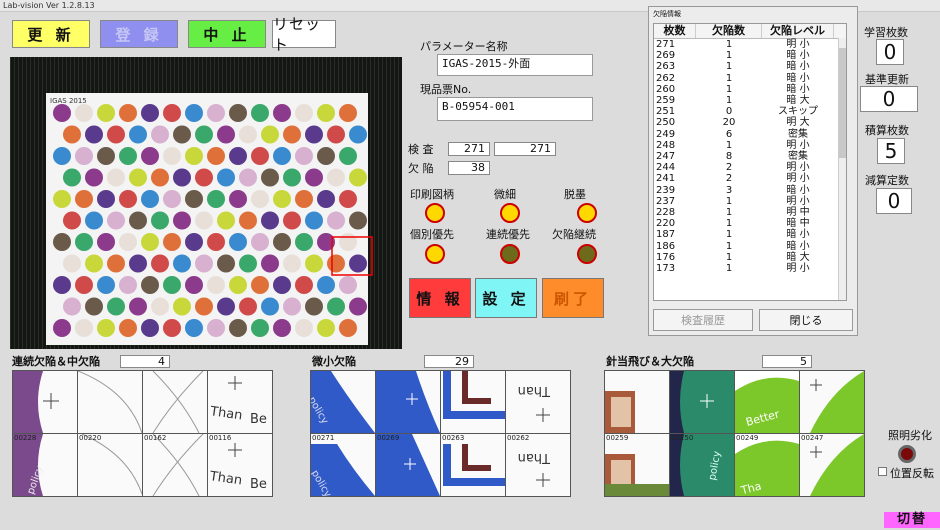  Describe the element at coordinates (469, 168) in the screenshot. I see `defect-count: 38` at that location.